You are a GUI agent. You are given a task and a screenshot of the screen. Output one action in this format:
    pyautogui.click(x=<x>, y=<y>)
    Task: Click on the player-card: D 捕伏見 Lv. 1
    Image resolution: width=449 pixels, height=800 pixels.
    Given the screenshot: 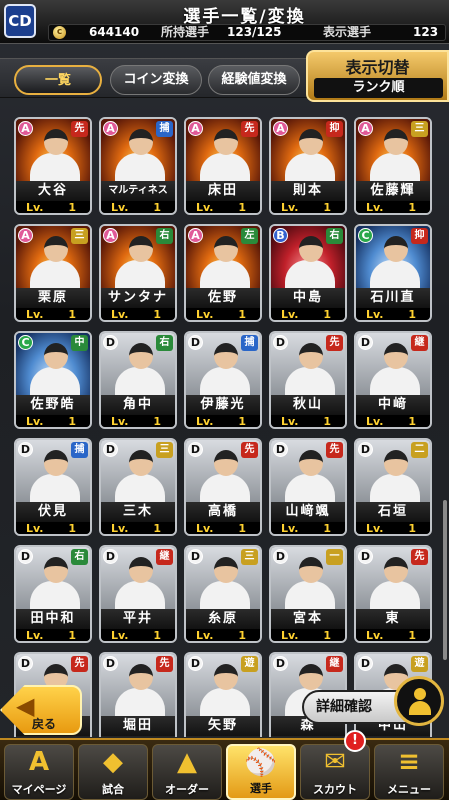 What is the action you would take?
    pyautogui.click(x=53, y=487)
    